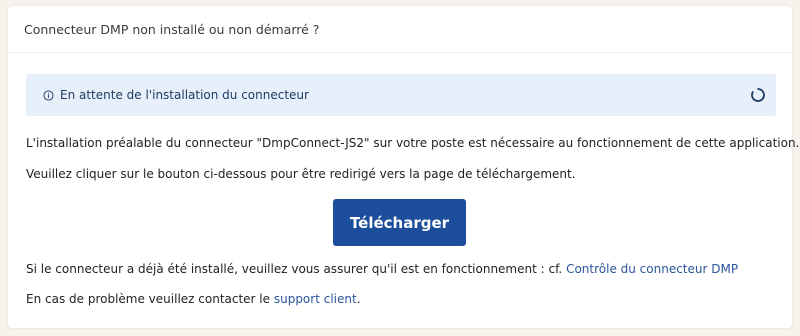  Describe the element at coordinates (652, 269) in the screenshot. I see `connector-control-link: Contrôle du connecteur DMP` at that location.